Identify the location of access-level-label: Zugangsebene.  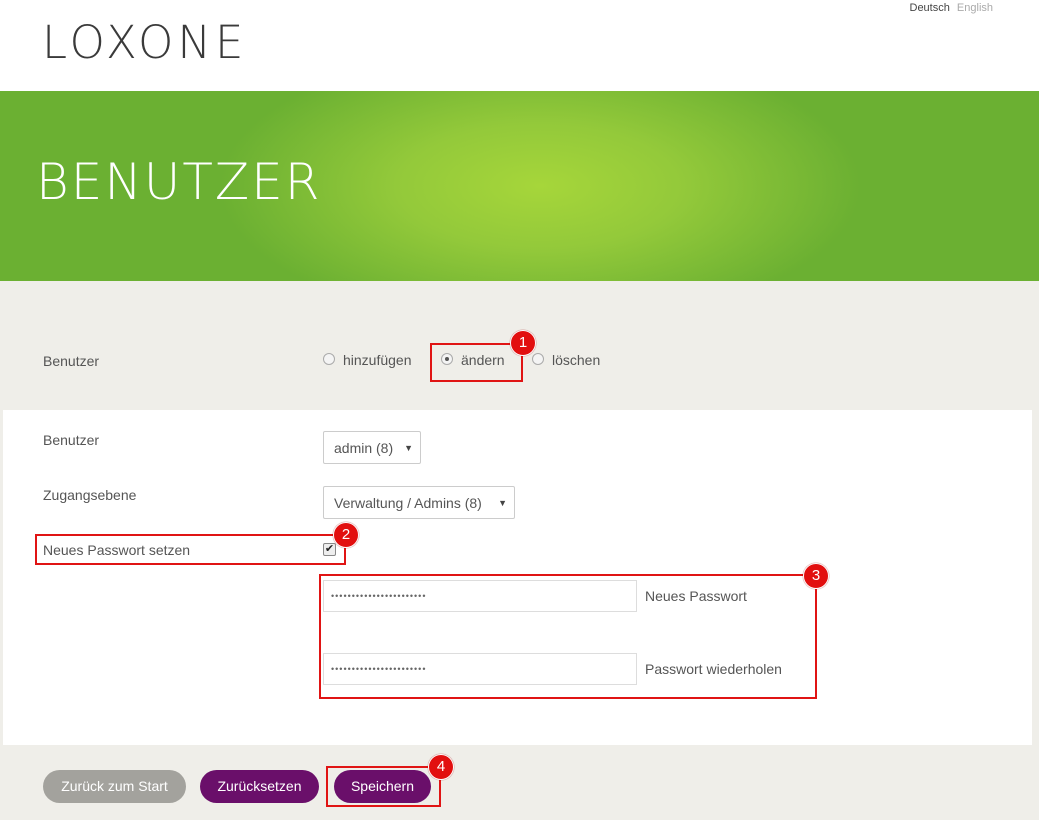
(90, 495).